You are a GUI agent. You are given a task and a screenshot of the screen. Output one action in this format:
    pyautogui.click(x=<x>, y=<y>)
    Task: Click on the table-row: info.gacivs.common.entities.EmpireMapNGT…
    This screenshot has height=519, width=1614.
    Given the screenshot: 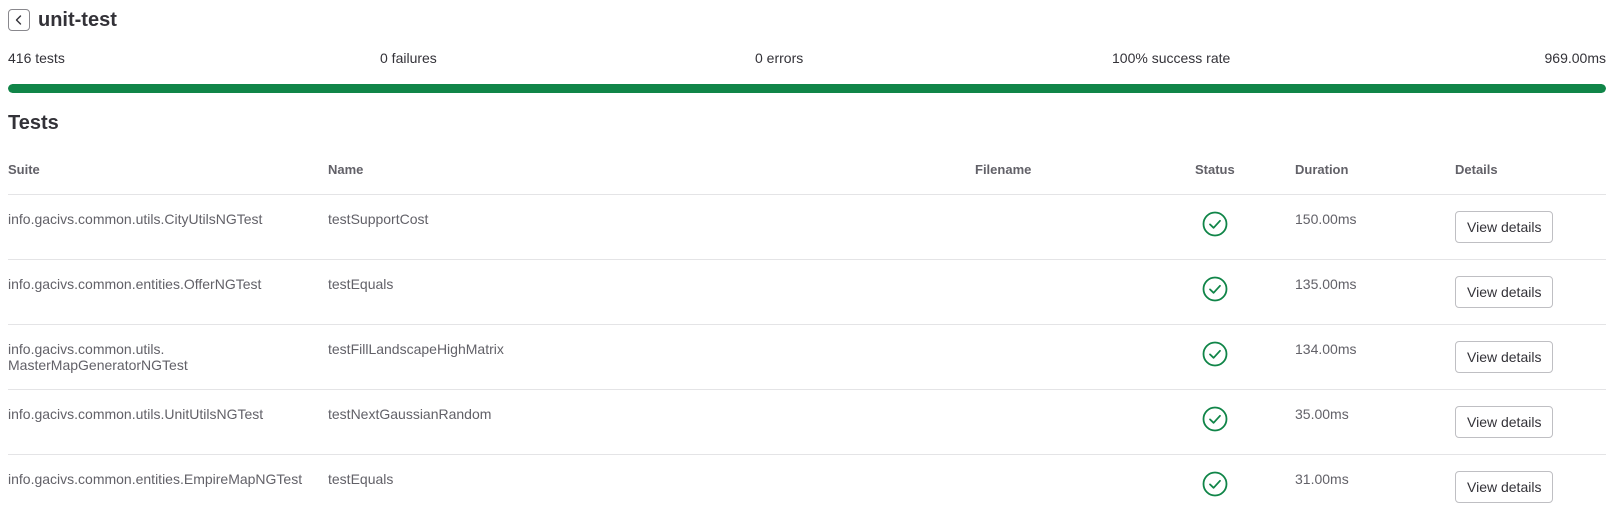 What is the action you would take?
    pyautogui.click(x=807, y=487)
    